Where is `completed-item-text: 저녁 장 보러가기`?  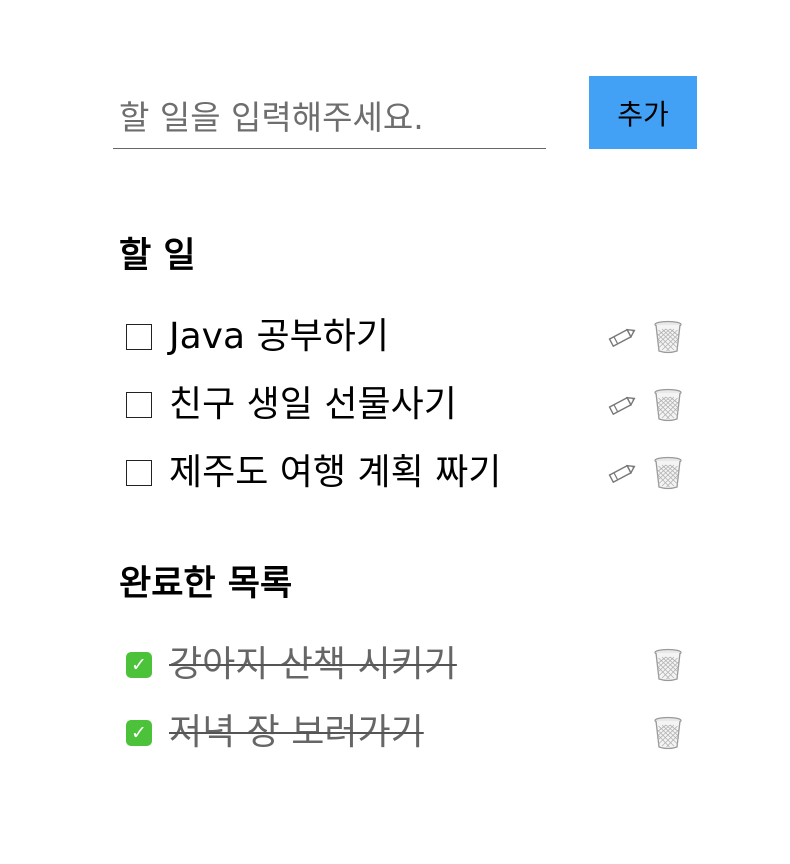 completed-item-text: 저녁 장 보러가기 is located at coordinates (296, 732).